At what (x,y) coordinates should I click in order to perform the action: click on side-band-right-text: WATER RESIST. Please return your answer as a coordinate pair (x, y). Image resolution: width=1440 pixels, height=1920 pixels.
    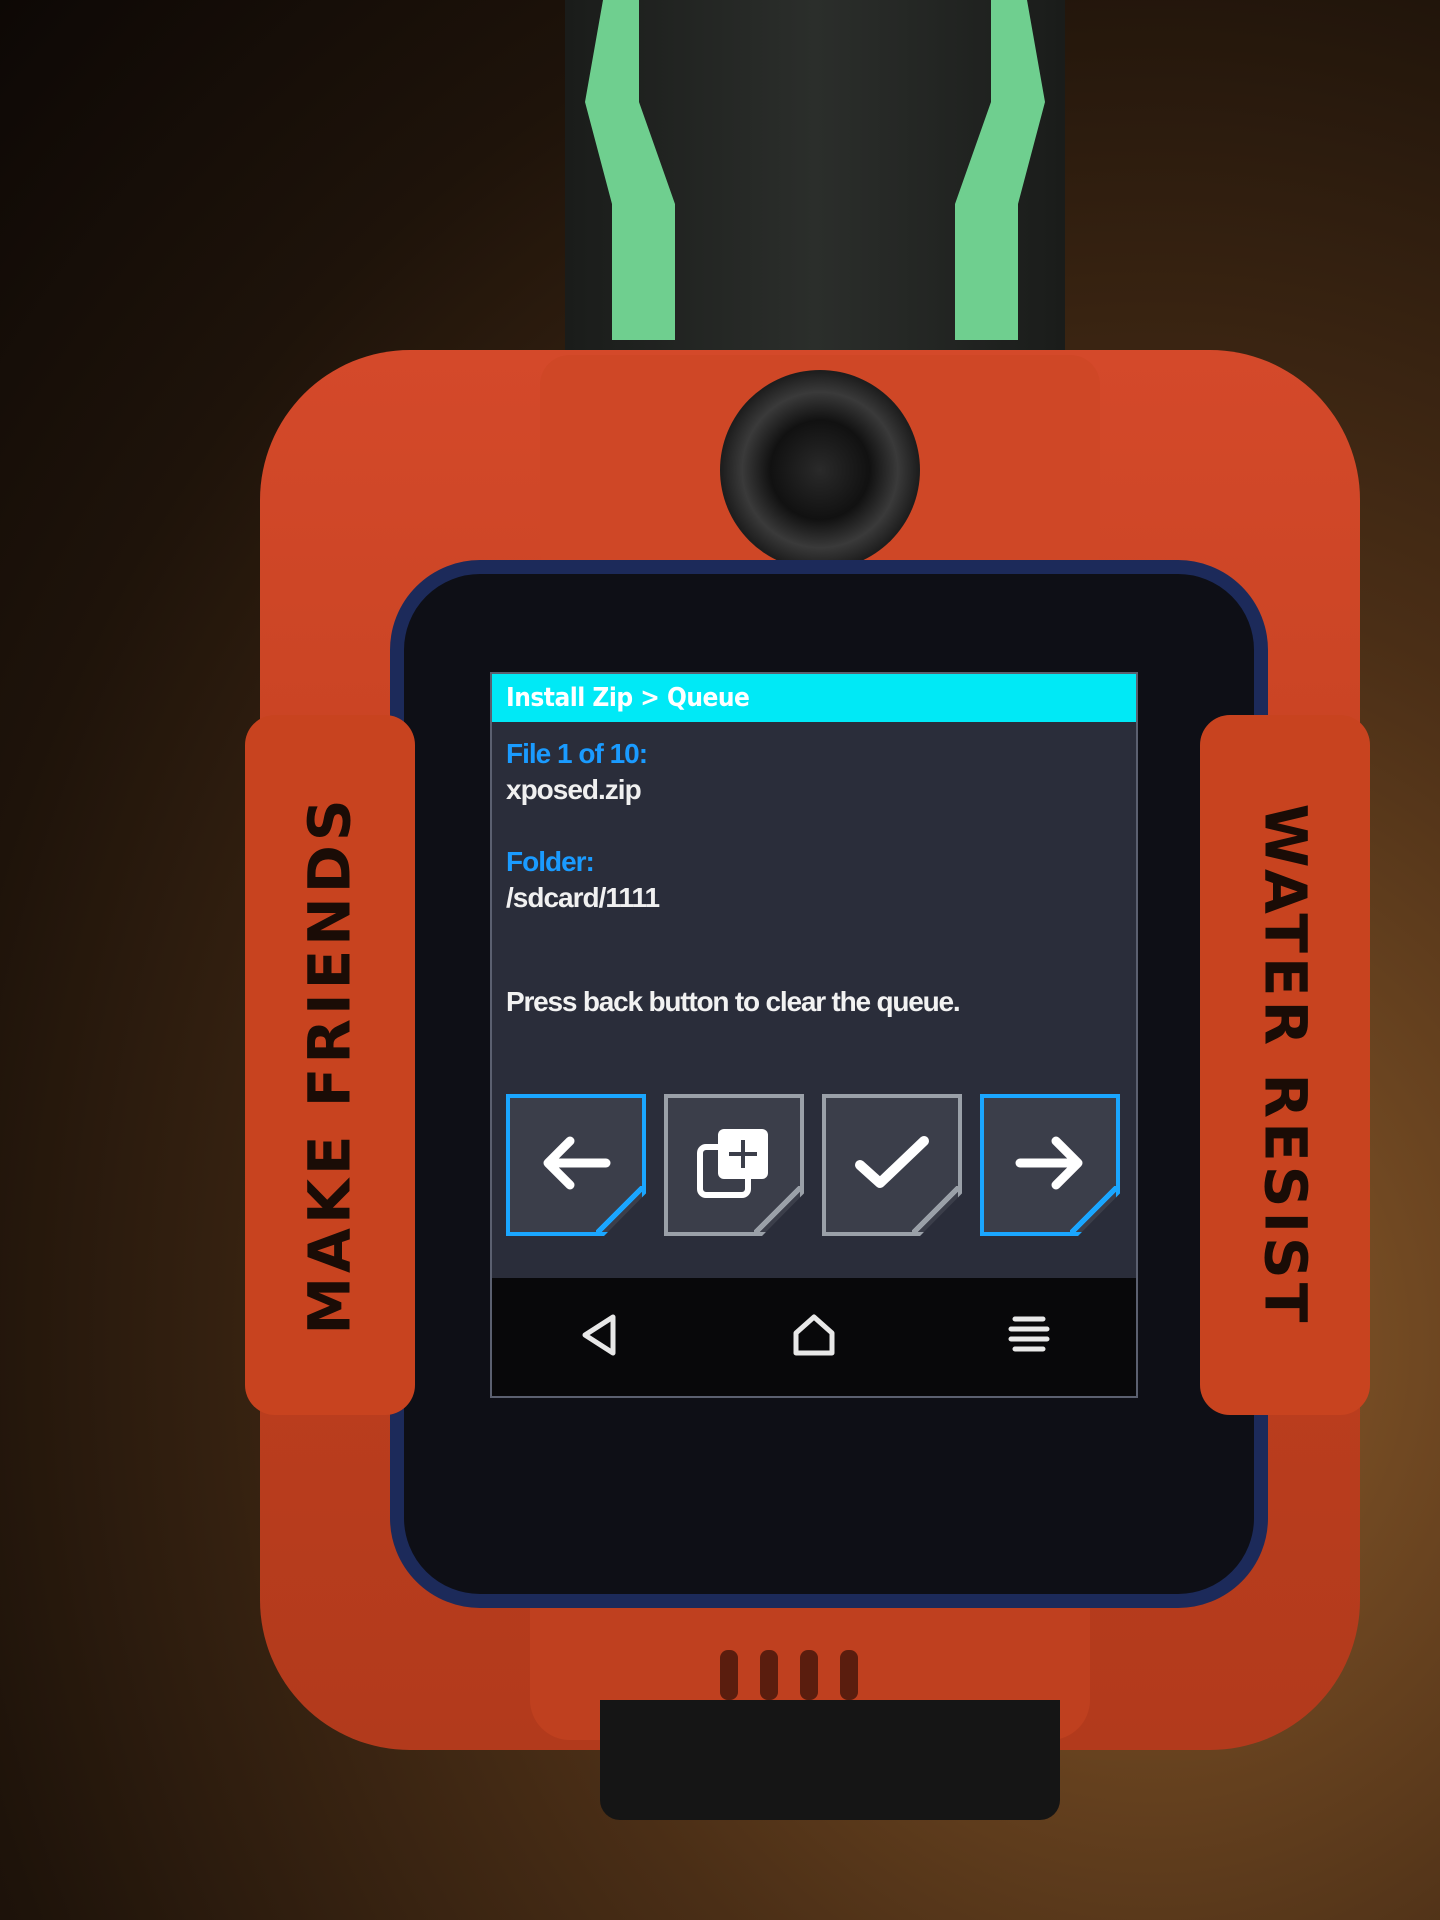
    Looking at the image, I should click on (1285, 1065).